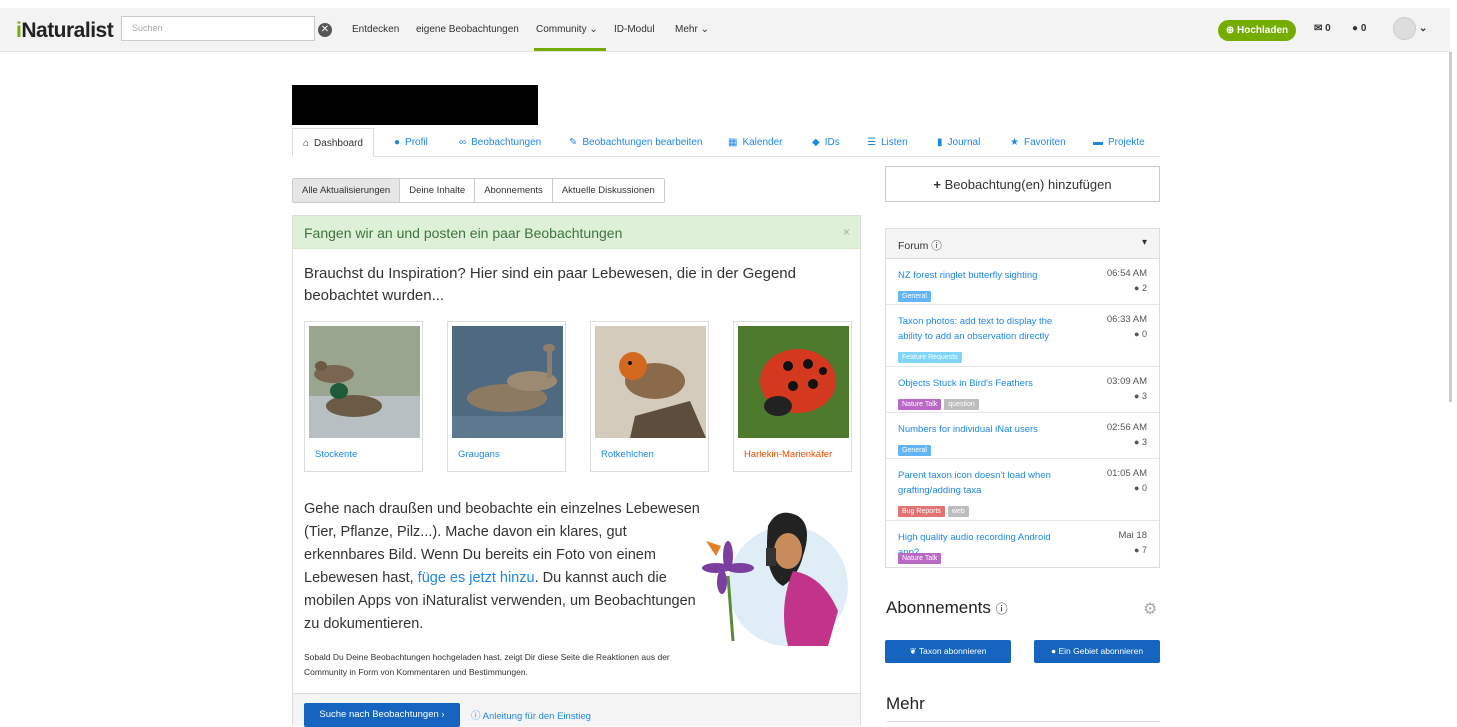  I want to click on getting-started-link: ⓘ Anleitung für den Einstieg, so click(531, 715).